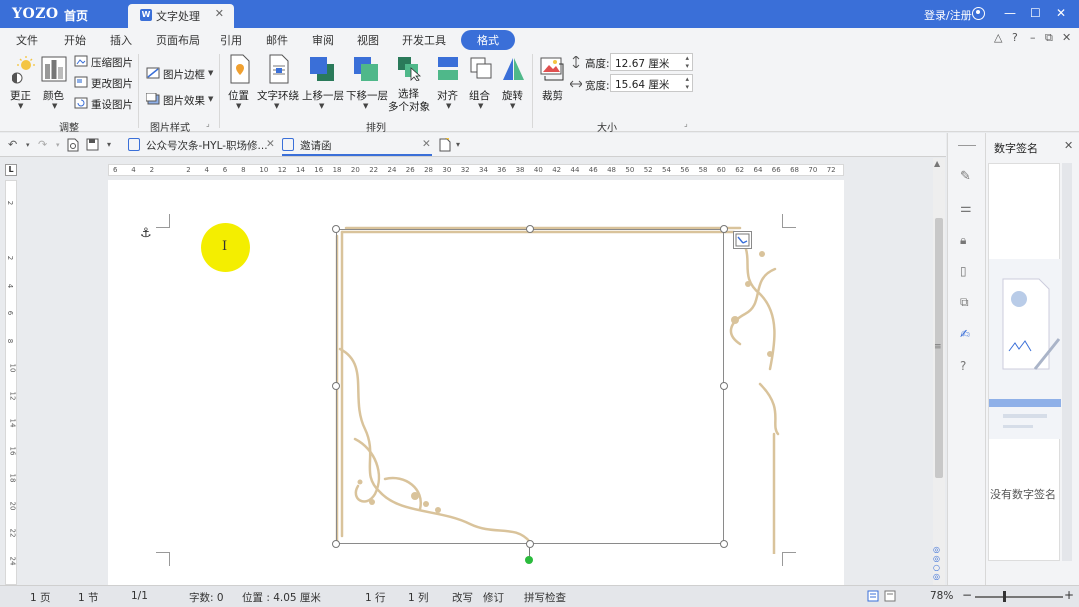  Describe the element at coordinates (967, 240) in the screenshot. I see `lock-icon: 🔒︎` at that location.